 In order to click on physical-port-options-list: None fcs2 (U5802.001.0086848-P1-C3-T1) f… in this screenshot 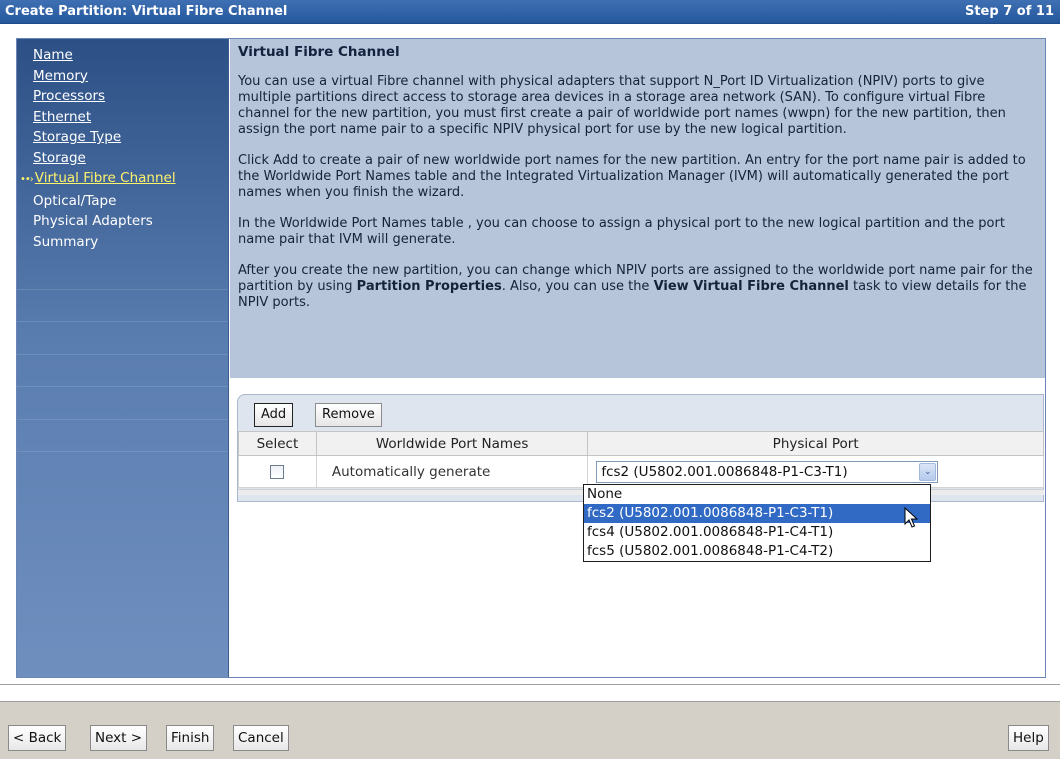, I will do `click(757, 523)`.